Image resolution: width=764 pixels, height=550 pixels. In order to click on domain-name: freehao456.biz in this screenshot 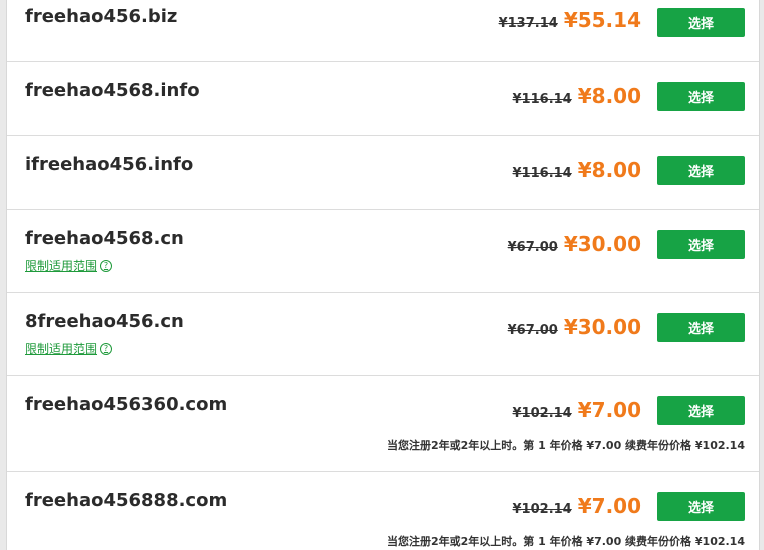, I will do `click(101, 16)`.